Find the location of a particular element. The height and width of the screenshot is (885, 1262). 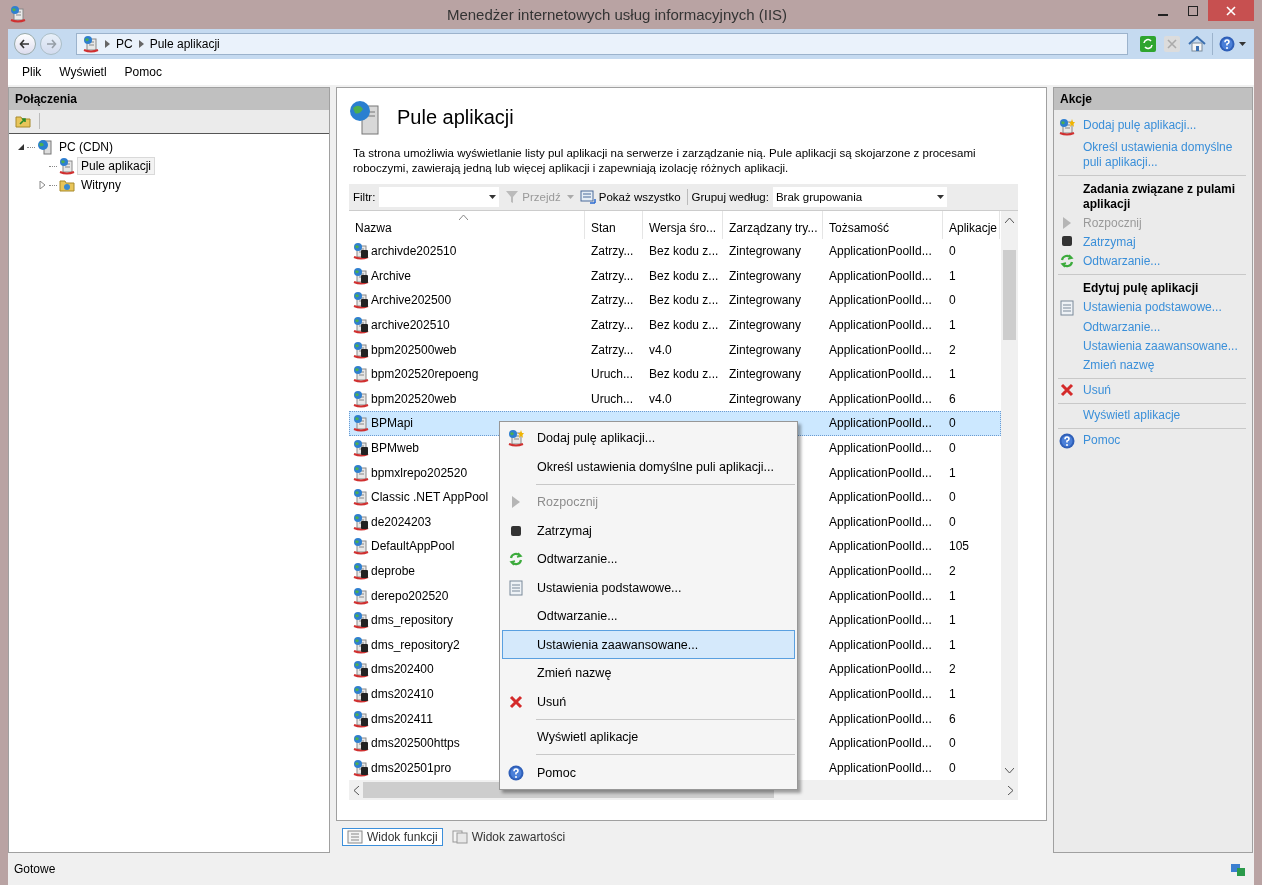

action-group-heading: Edytuj pulę aplikacji is located at coordinates (1141, 288).